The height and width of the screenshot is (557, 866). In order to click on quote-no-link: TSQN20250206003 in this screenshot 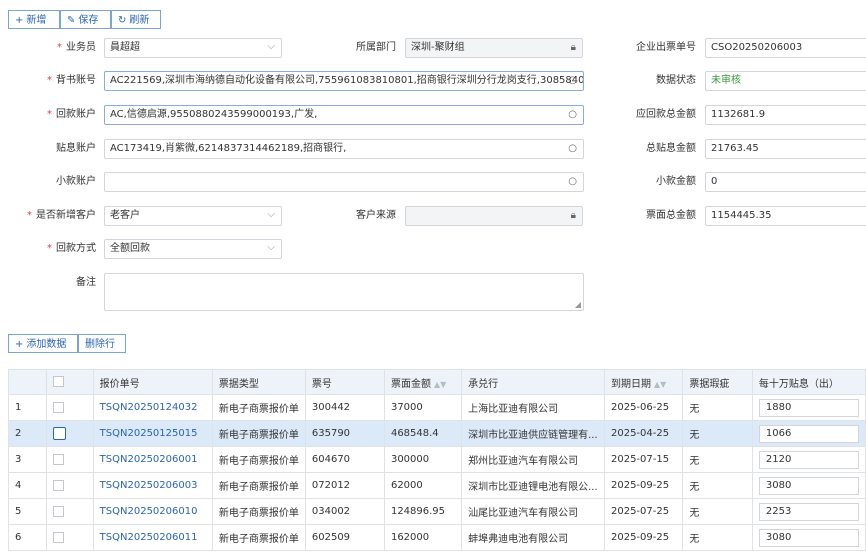, I will do `click(149, 485)`.